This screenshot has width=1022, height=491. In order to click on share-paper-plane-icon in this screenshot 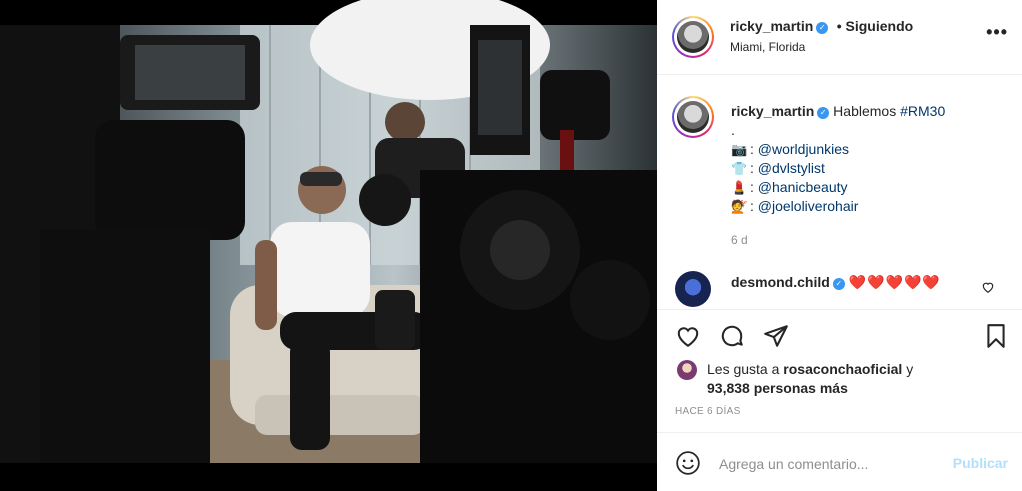, I will do `click(776, 338)`.